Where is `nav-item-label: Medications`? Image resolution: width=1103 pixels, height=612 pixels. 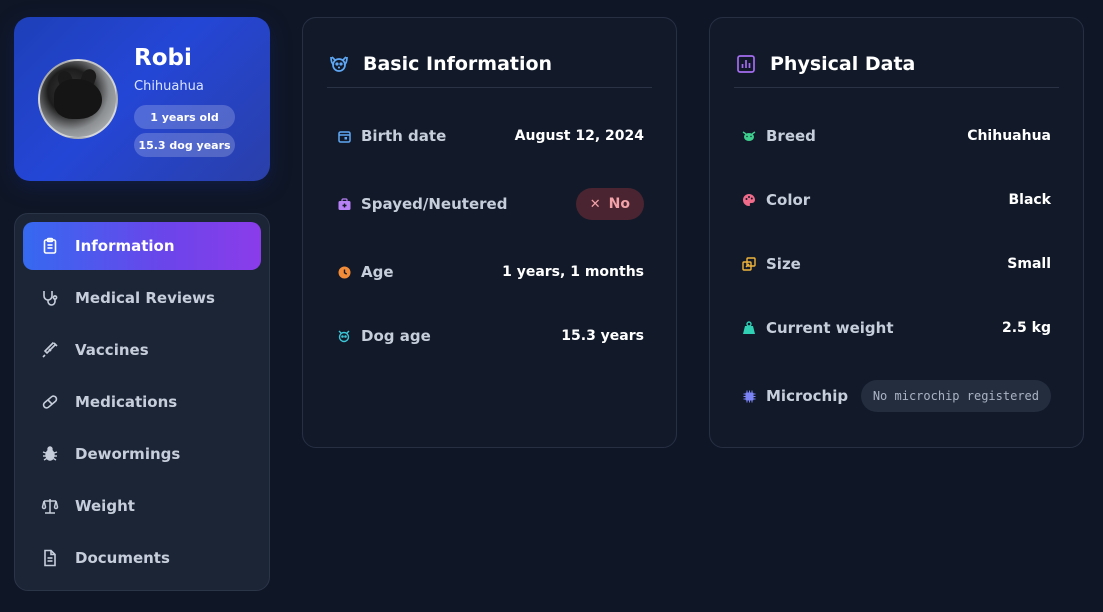
nav-item-label: Medications is located at coordinates (126, 402).